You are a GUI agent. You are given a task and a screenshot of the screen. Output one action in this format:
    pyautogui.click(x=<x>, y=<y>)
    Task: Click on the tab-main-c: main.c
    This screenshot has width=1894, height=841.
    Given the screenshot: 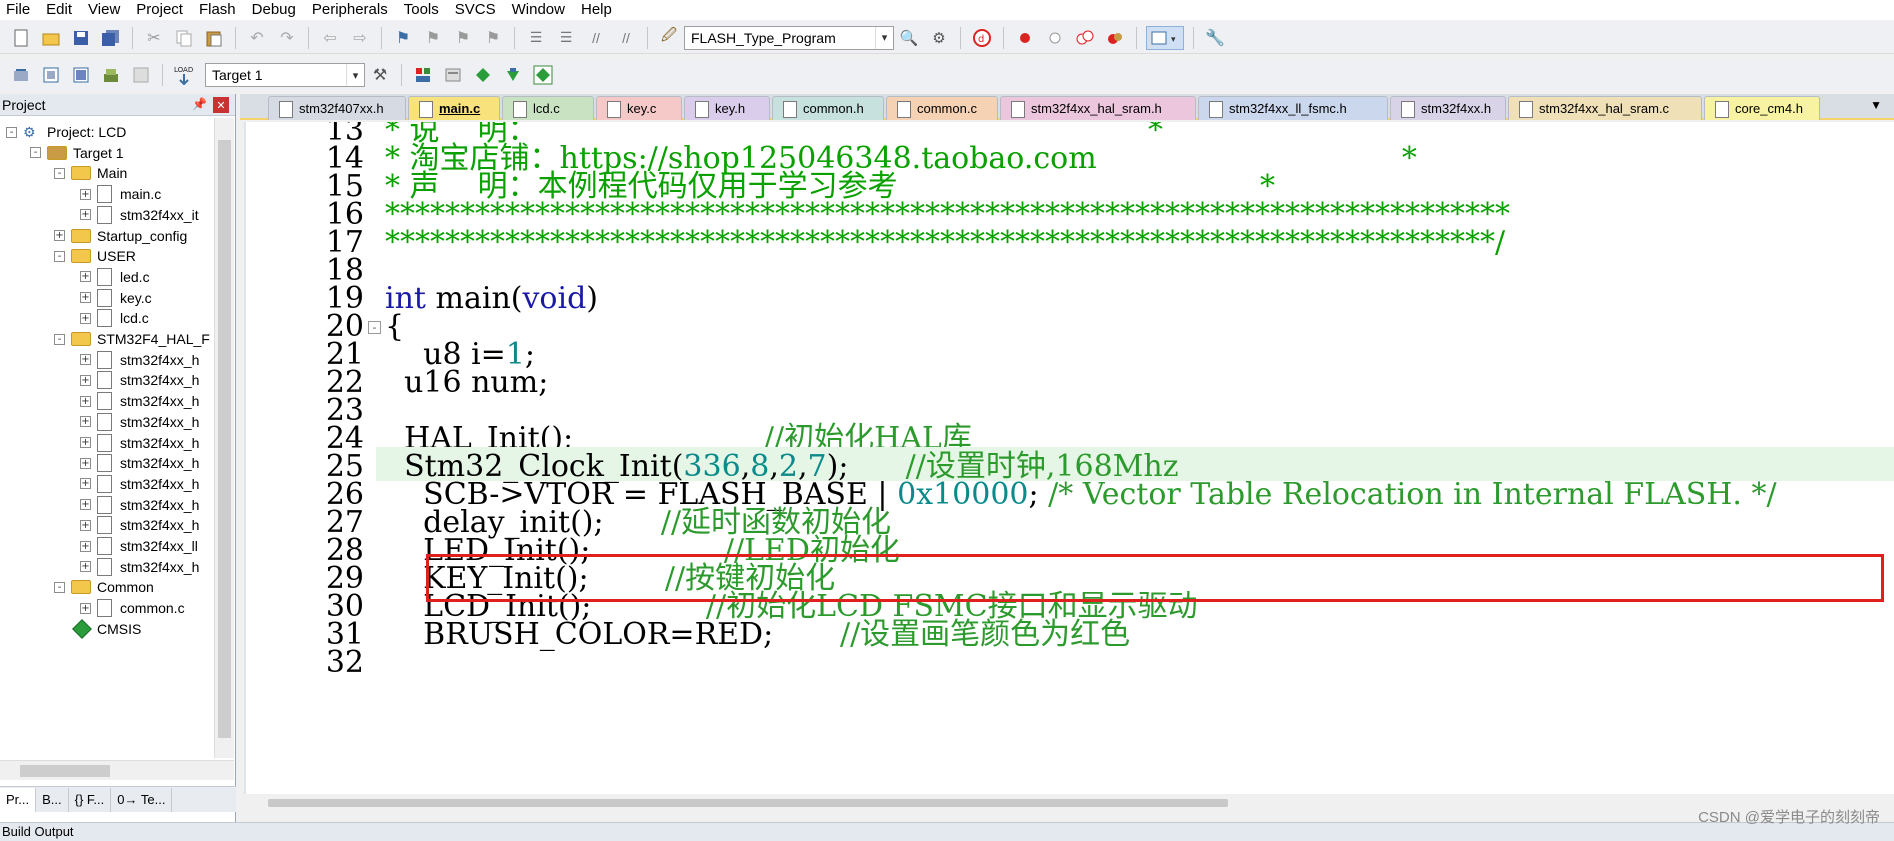 What is the action you would take?
    pyautogui.click(x=454, y=108)
    